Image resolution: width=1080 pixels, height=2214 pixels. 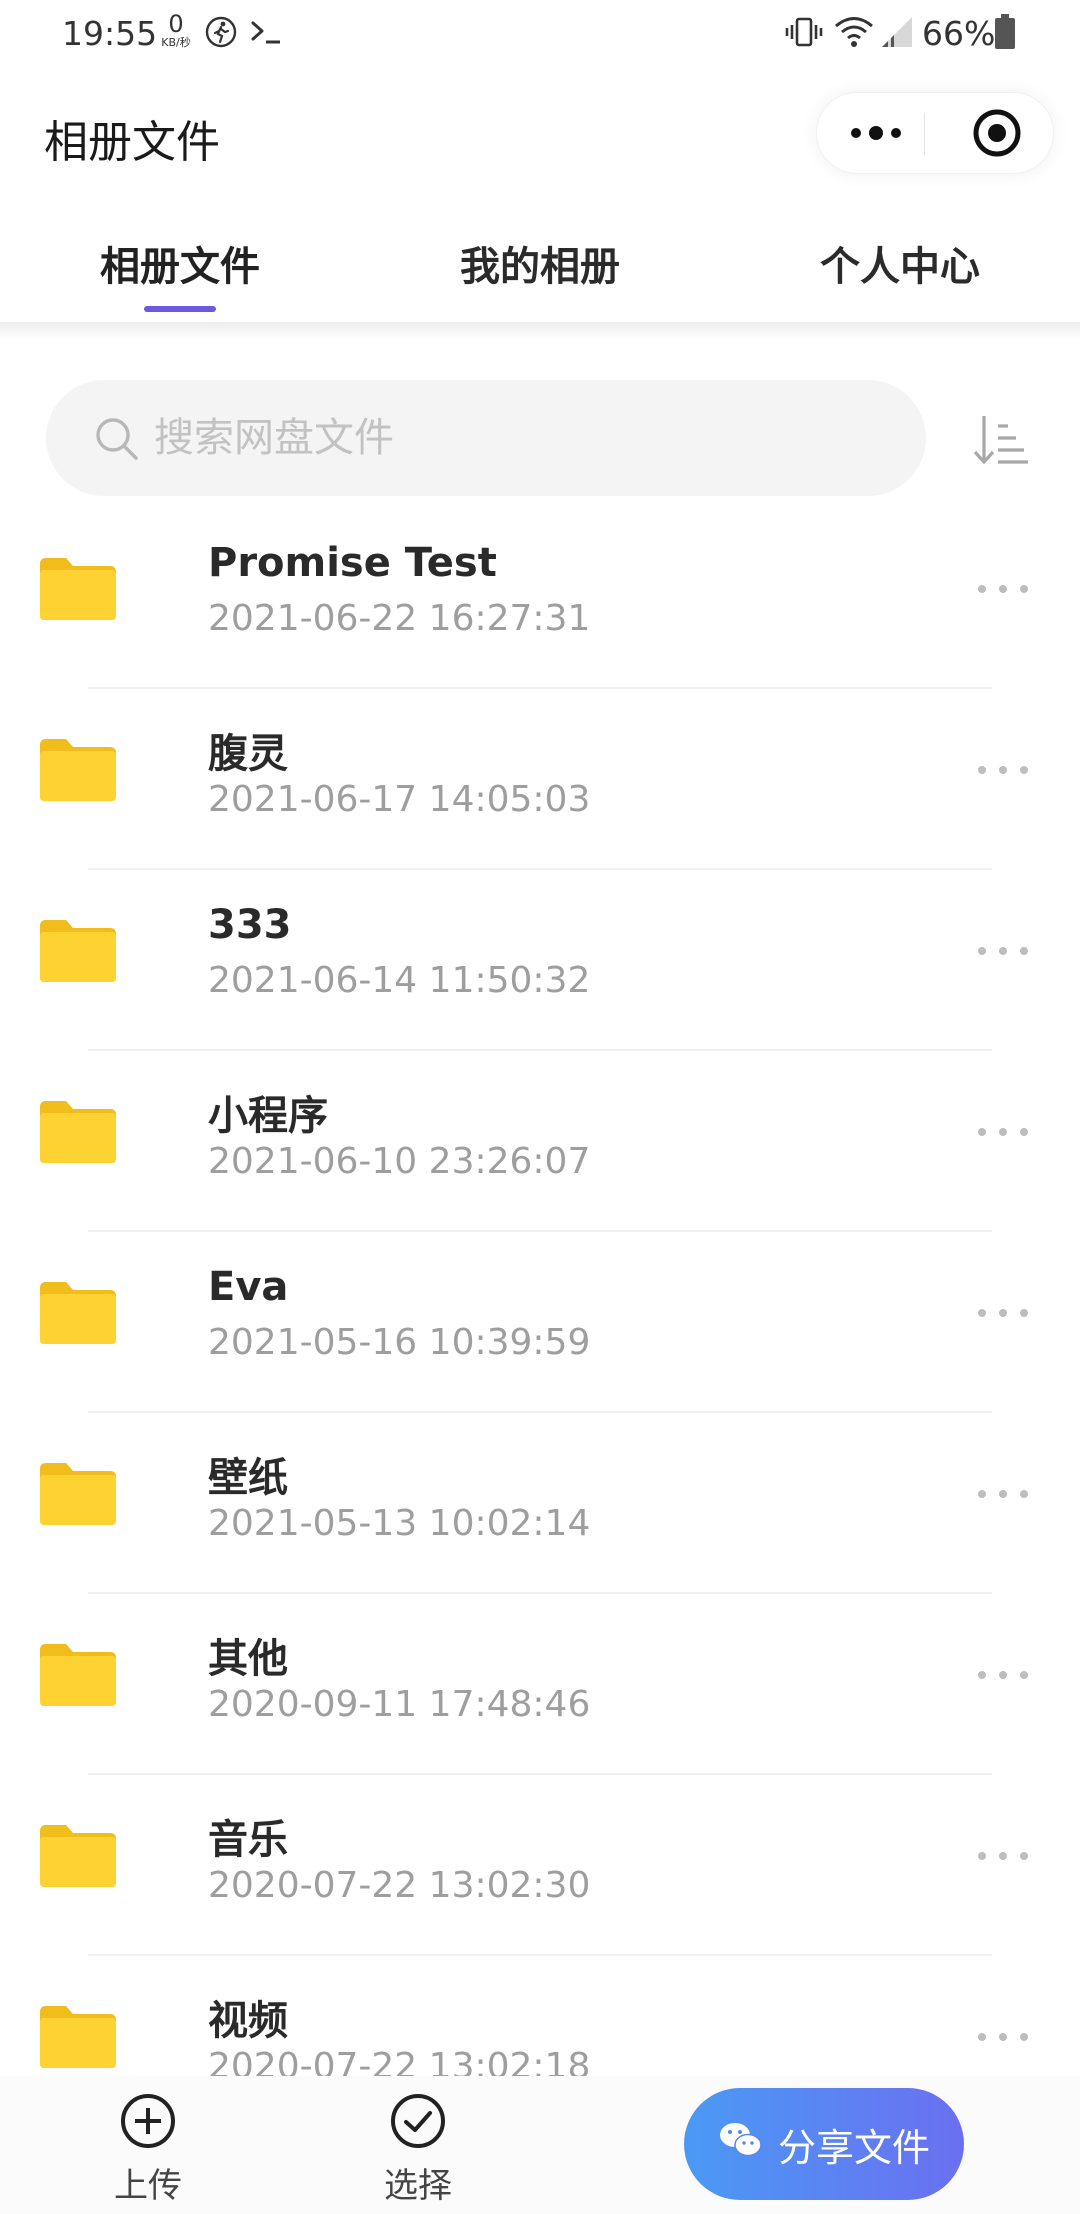 What do you see at coordinates (148, 2149) in the screenshot?
I see `upload-button: 上传` at bounding box center [148, 2149].